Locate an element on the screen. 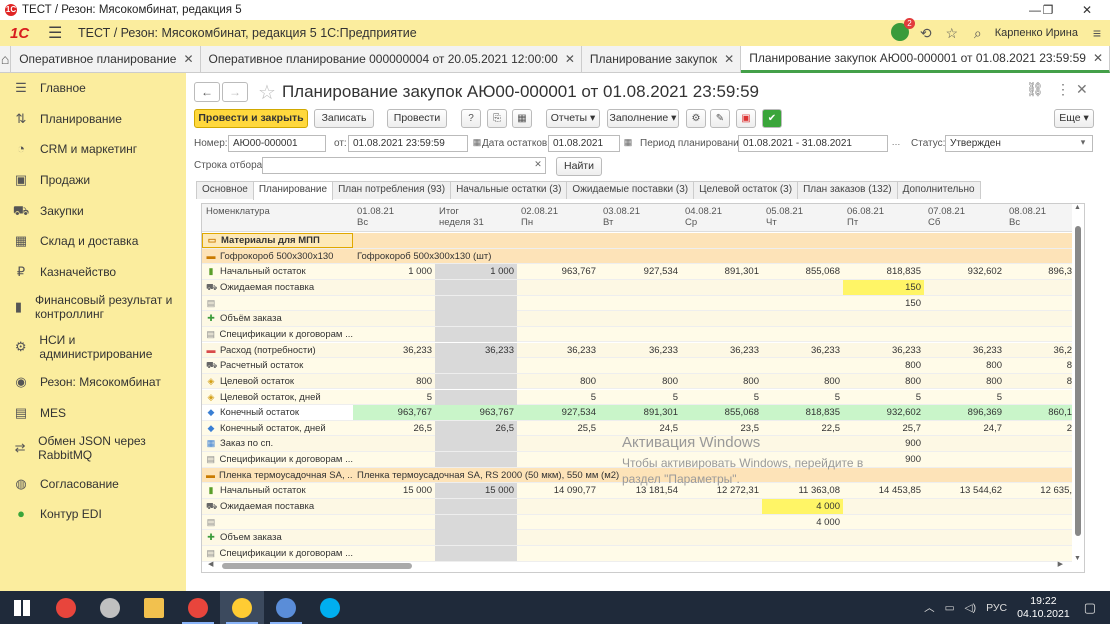  grid-cell: 932,602 is located at coordinates (883, 413).